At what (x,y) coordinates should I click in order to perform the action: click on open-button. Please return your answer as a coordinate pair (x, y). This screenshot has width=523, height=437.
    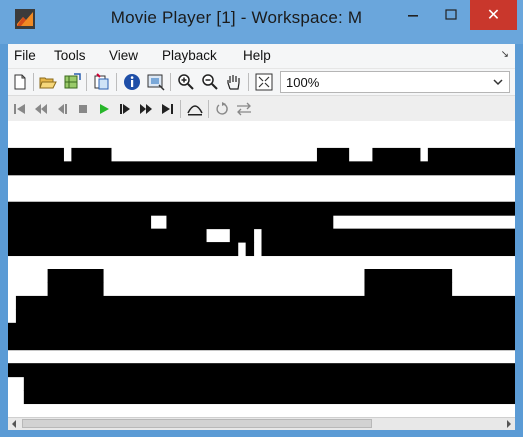
    Looking at the image, I should click on (48, 82).